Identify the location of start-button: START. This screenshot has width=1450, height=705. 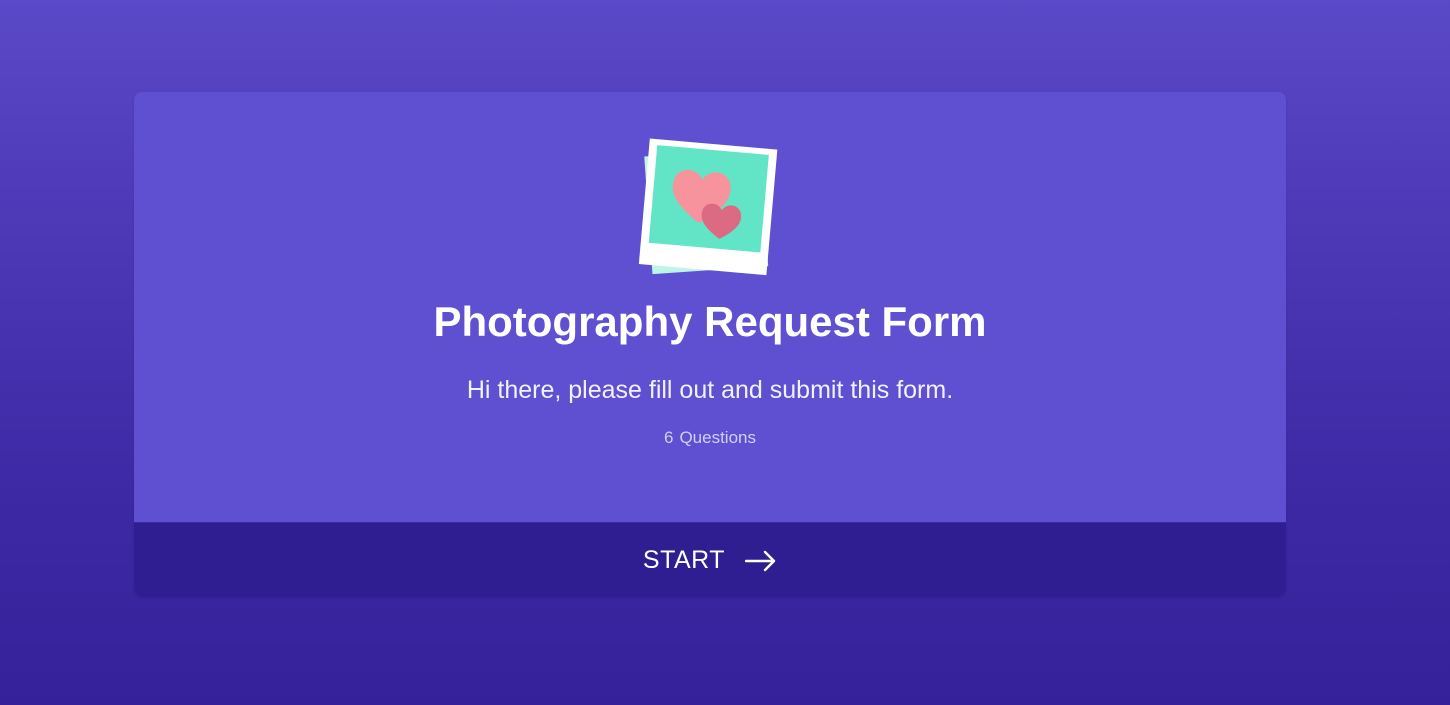
(710, 560).